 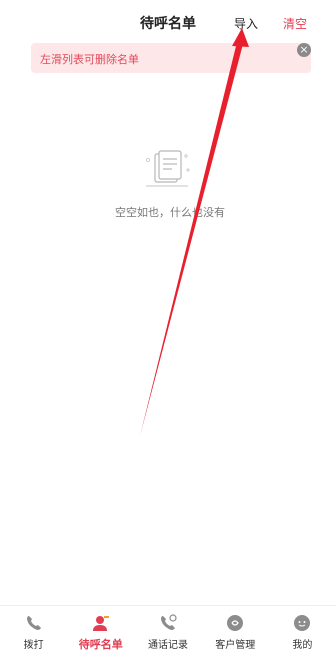 What do you see at coordinates (168, 23) in the screenshot?
I see `top-bar: 待呼名单 导入 清空` at bounding box center [168, 23].